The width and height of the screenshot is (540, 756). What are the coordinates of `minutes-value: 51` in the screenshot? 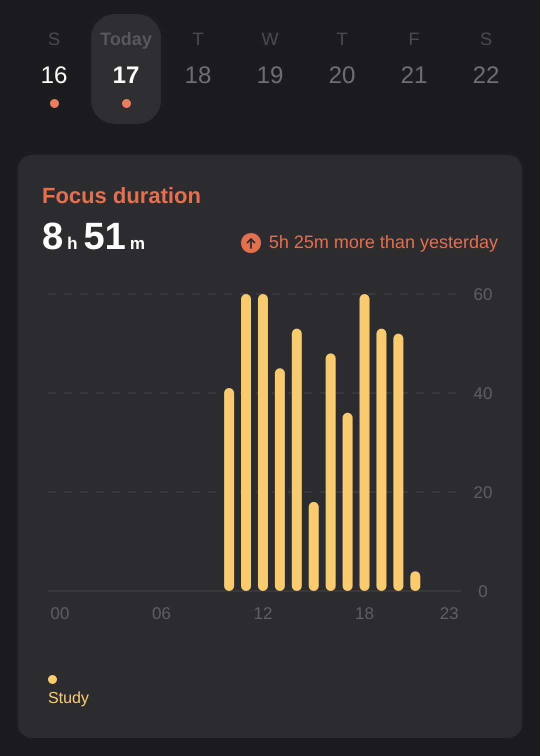 It's located at (105, 237).